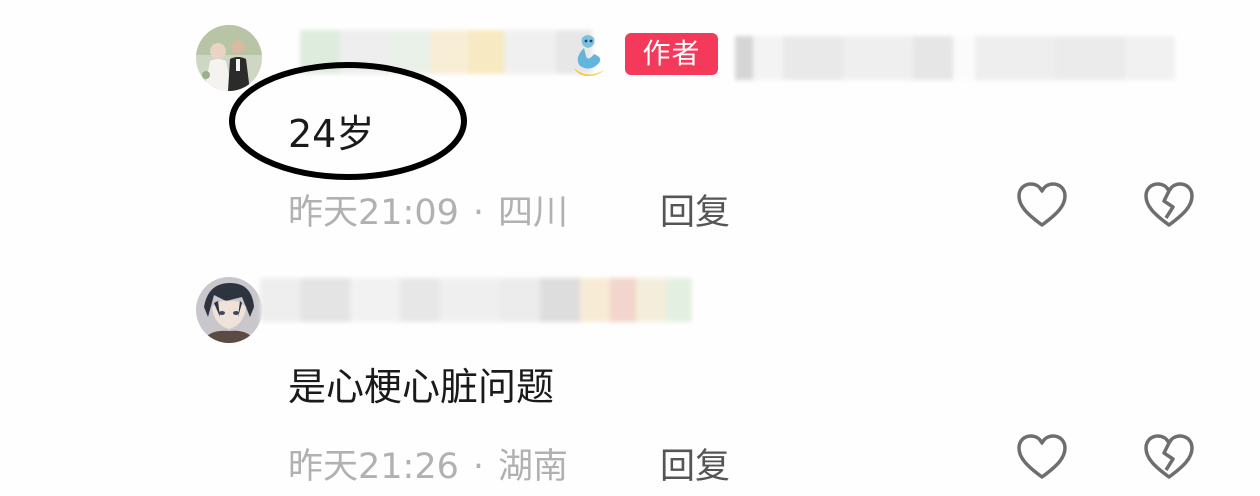 The height and width of the screenshot is (496, 1260). Describe the element at coordinates (373, 213) in the screenshot. I see `comment-time: 昨天21:09` at that location.